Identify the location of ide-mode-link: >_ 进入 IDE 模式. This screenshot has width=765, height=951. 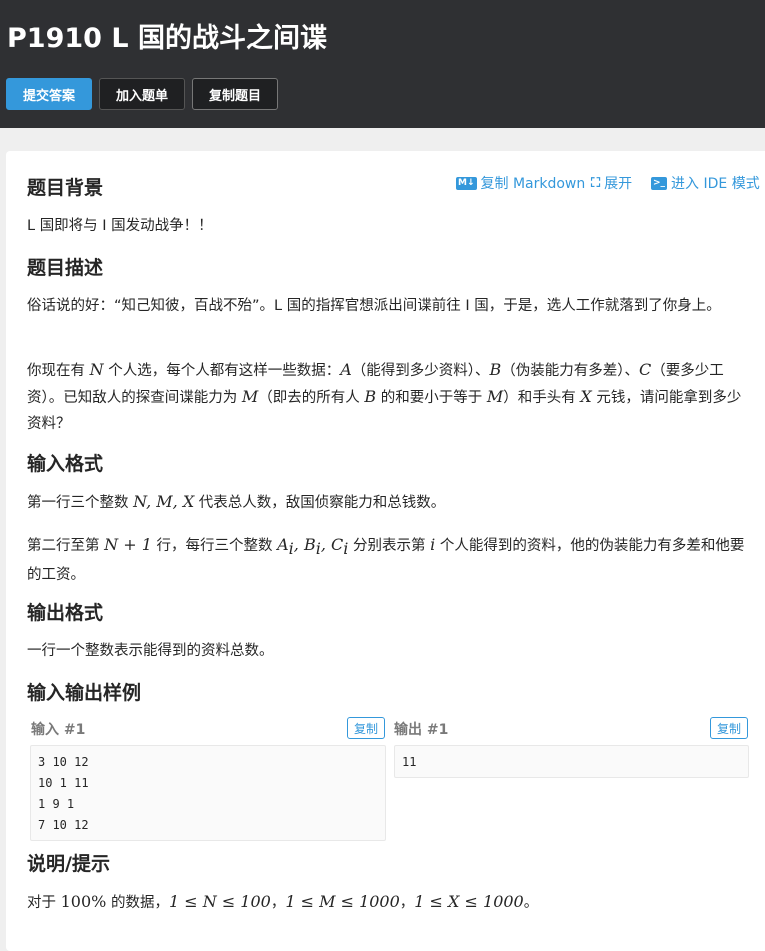
(705, 183).